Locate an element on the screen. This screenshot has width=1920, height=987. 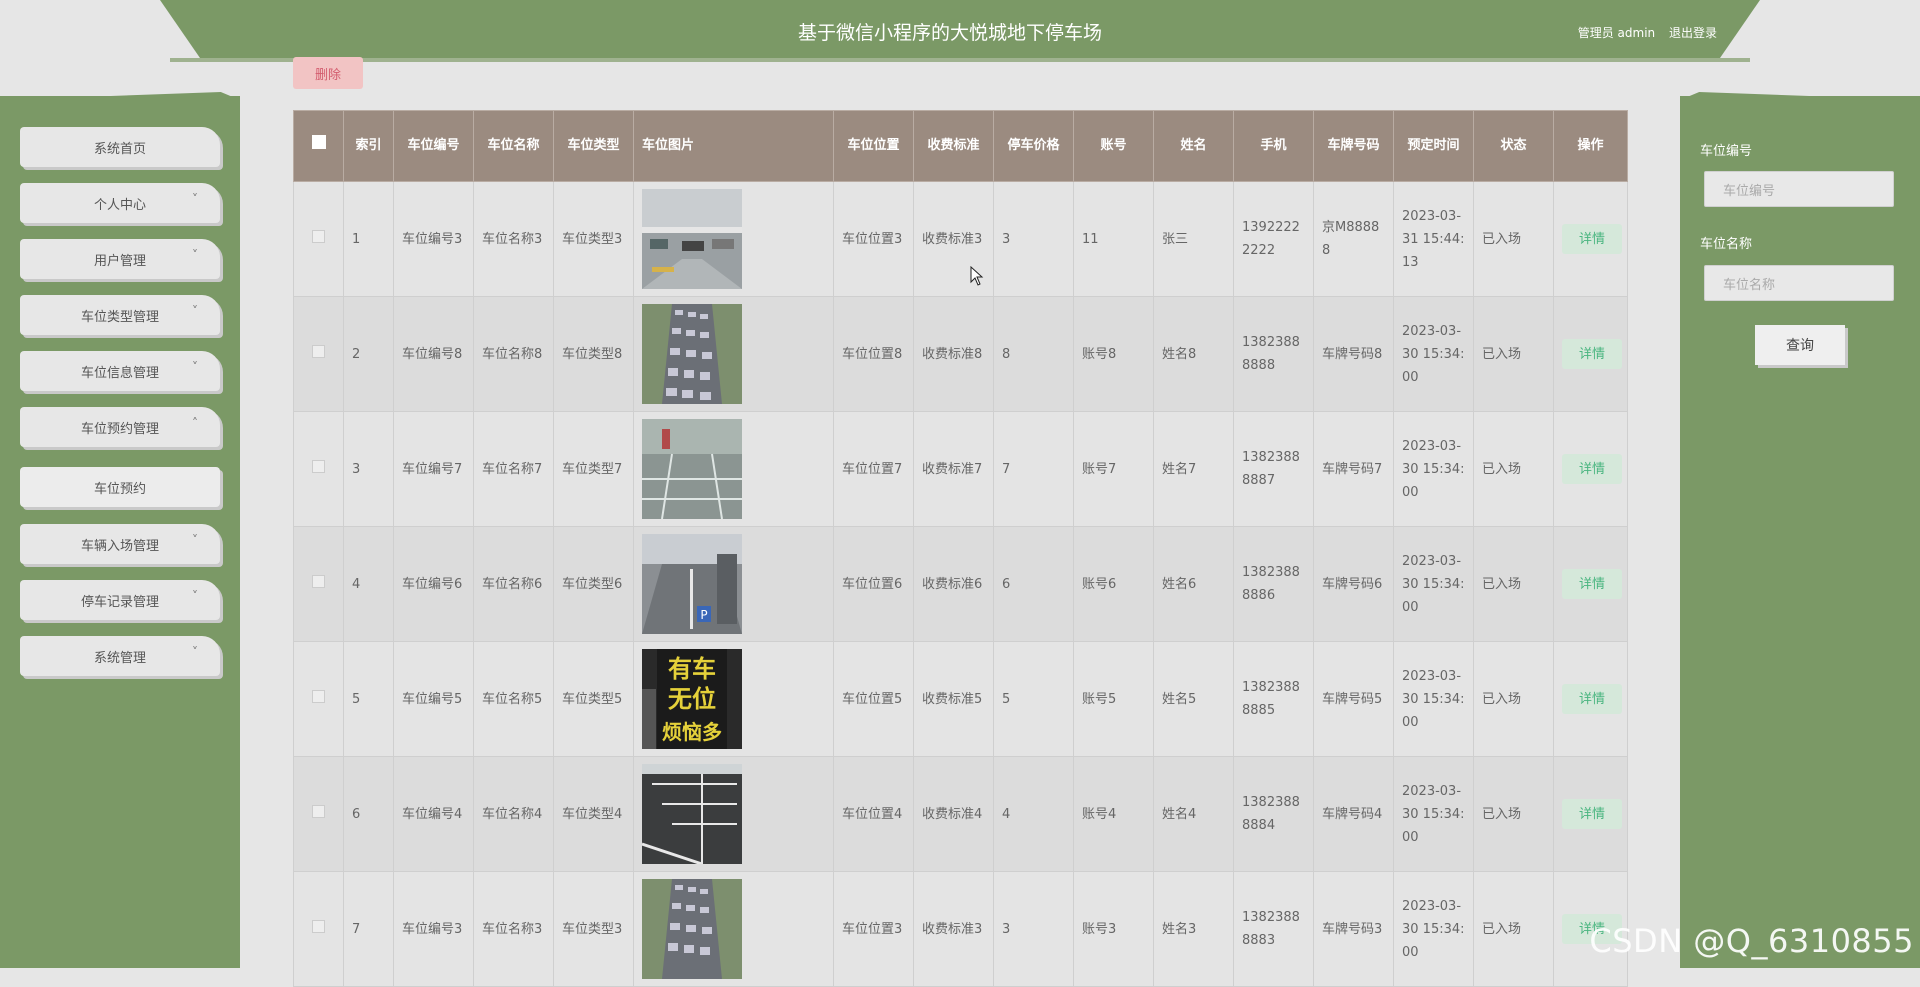
cell-location: 车位位置6 is located at coordinates (873, 584).